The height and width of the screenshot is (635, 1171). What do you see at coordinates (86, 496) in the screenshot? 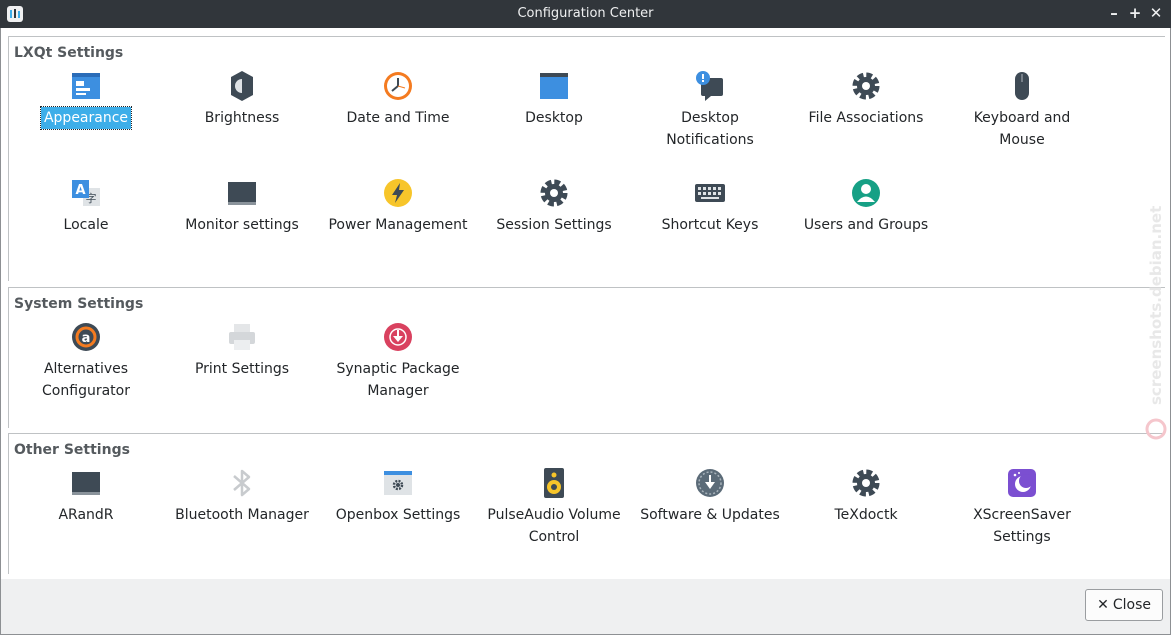
I see `item-arandr: ARandR` at bounding box center [86, 496].